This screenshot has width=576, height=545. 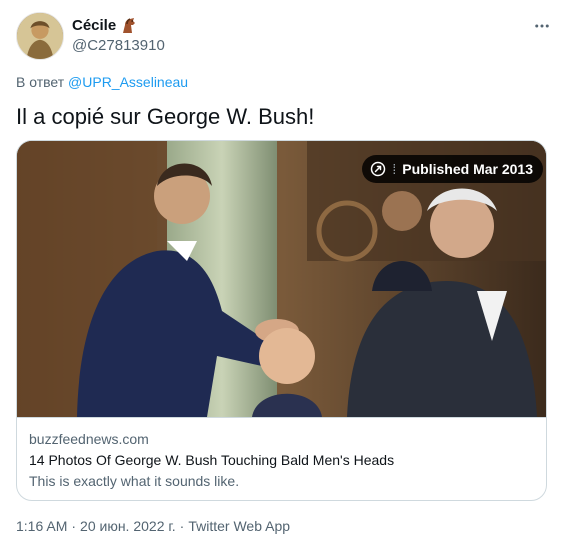 I want to click on user-handle: @C27813910, so click(x=118, y=45).